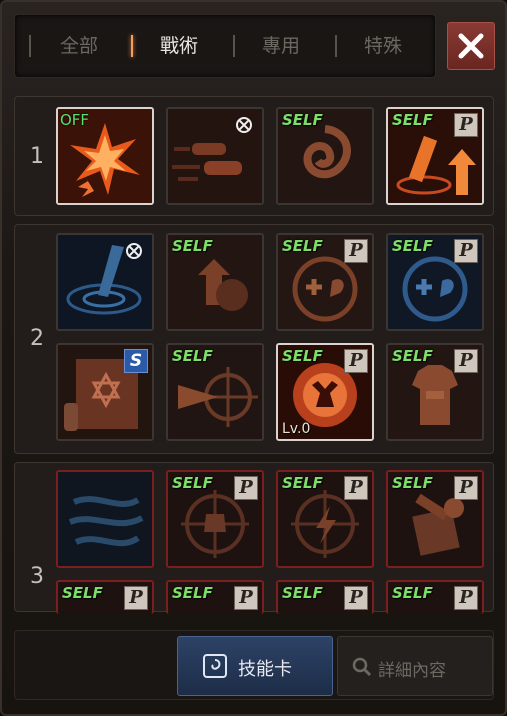 This screenshot has width=507, height=716. What do you see at coordinates (105, 156) in the screenshot?
I see `skill-slot-explosion: OFF` at bounding box center [105, 156].